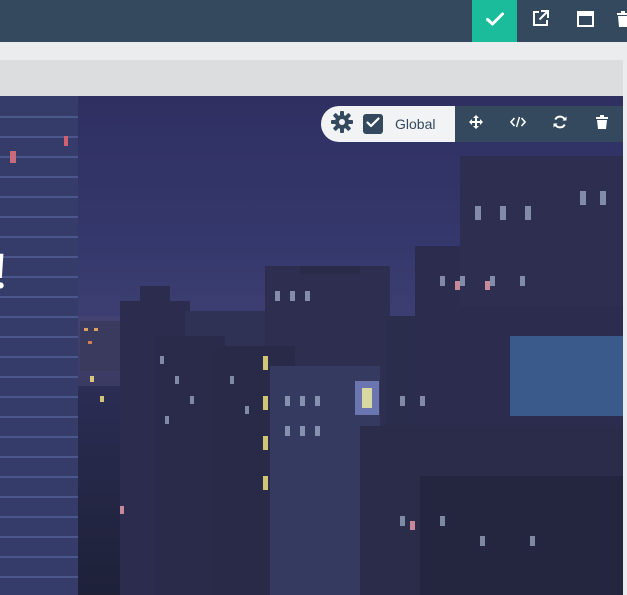 The image size is (627, 595). What do you see at coordinates (4, 272) in the screenshot?
I see `hero-heading: !` at bounding box center [4, 272].